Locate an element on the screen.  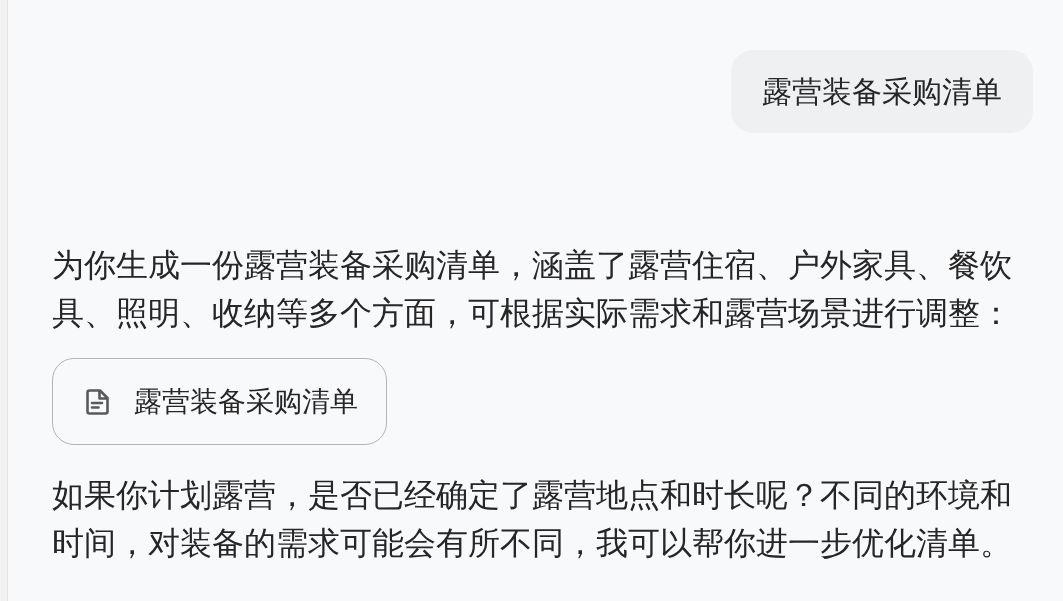
document-icon is located at coordinates (97, 401).